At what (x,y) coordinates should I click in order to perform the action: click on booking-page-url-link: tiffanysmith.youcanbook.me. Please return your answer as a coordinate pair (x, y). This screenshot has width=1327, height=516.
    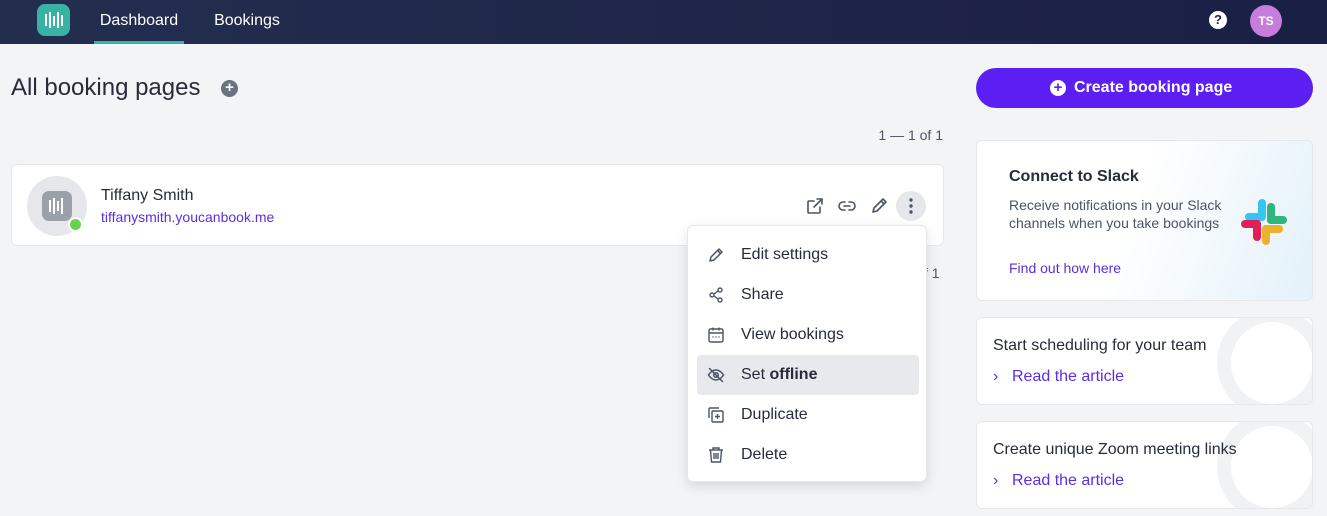
    Looking at the image, I should click on (187, 217).